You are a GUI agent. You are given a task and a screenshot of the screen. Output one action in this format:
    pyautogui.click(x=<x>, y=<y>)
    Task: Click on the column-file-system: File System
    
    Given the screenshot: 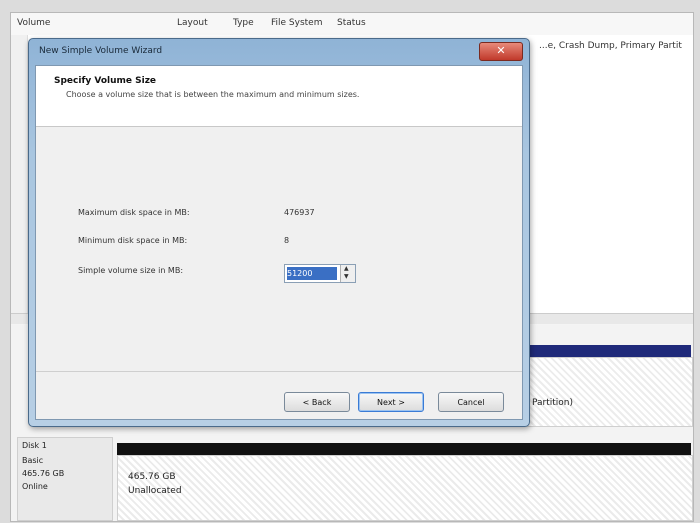 What is the action you would take?
    pyautogui.click(x=296, y=23)
    